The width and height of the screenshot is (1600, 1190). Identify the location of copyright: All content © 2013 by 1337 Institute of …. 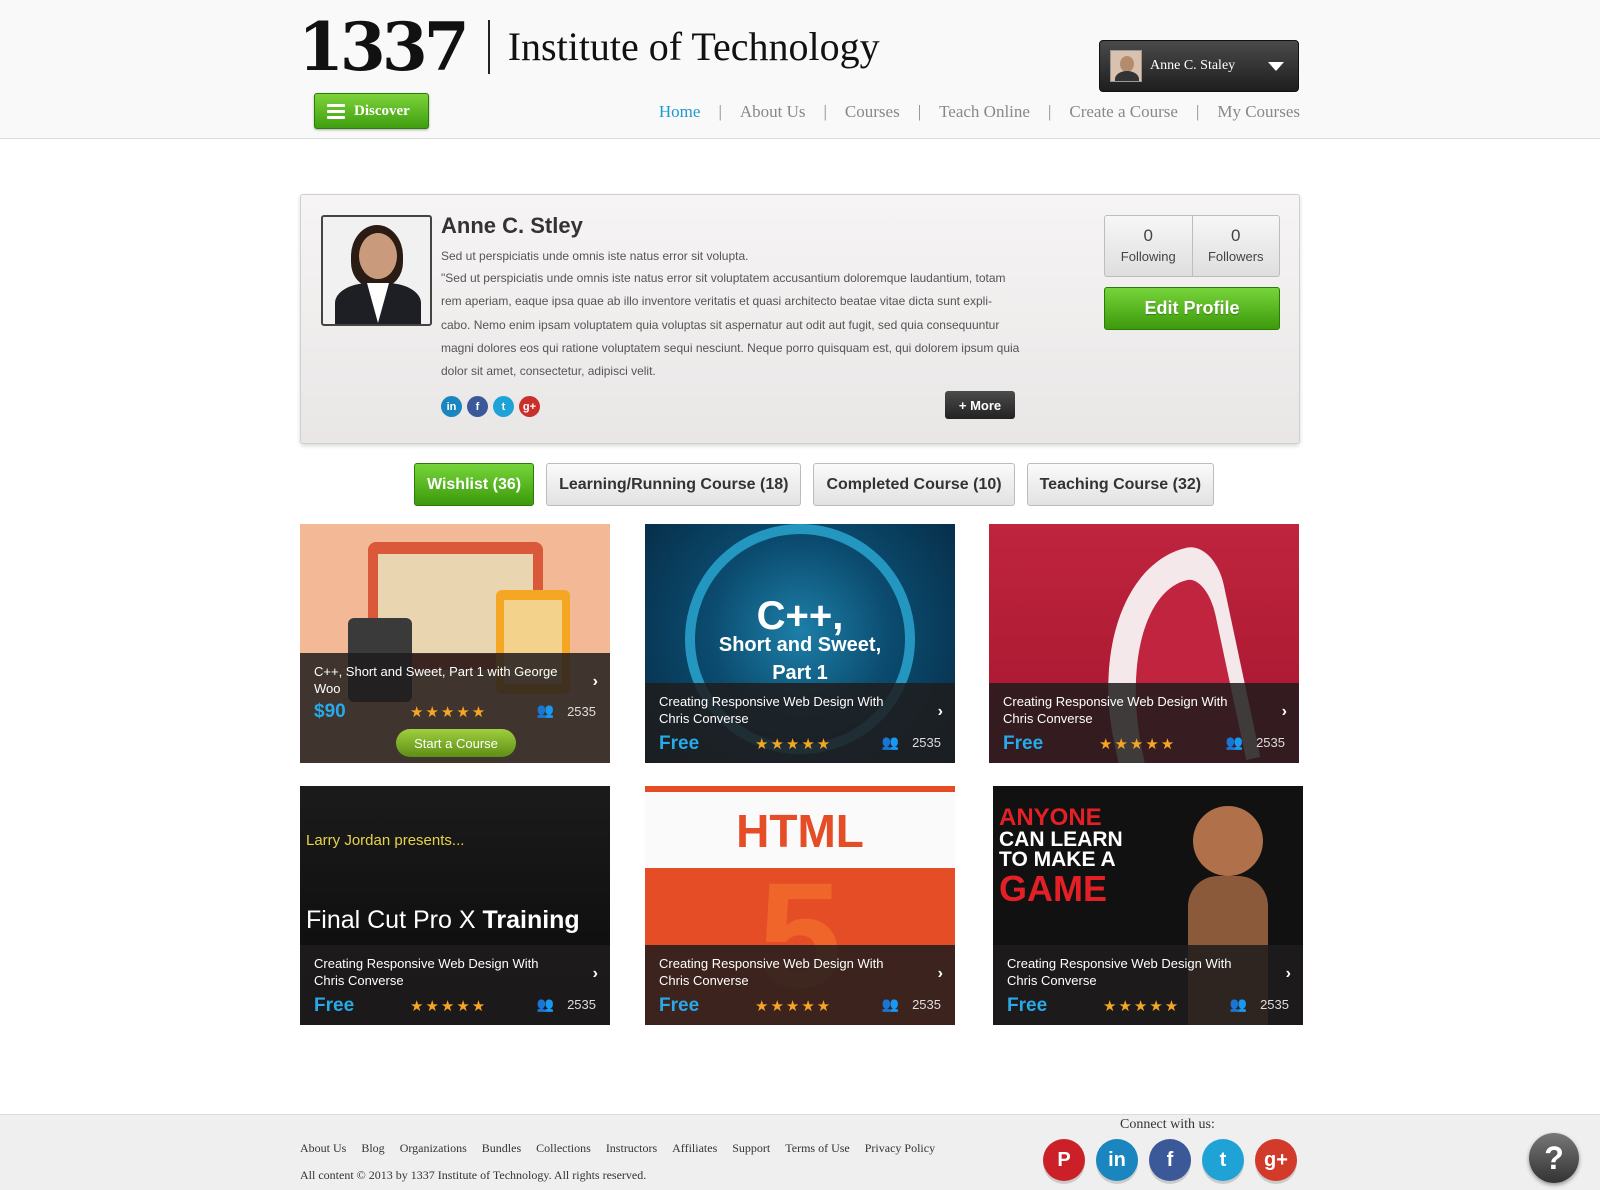
(473, 1175).